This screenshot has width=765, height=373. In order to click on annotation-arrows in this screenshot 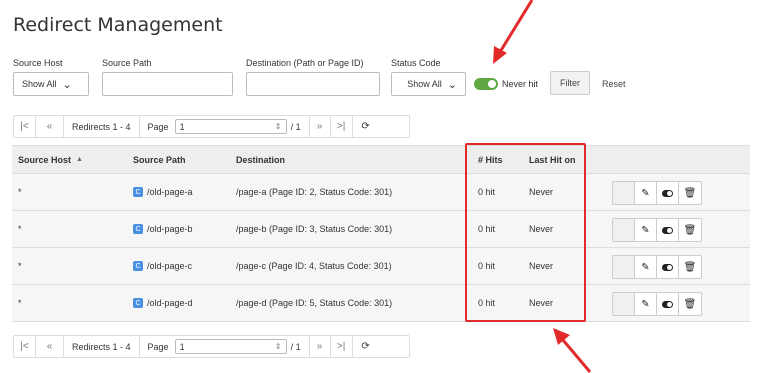, I will do `click(542, 186)`.